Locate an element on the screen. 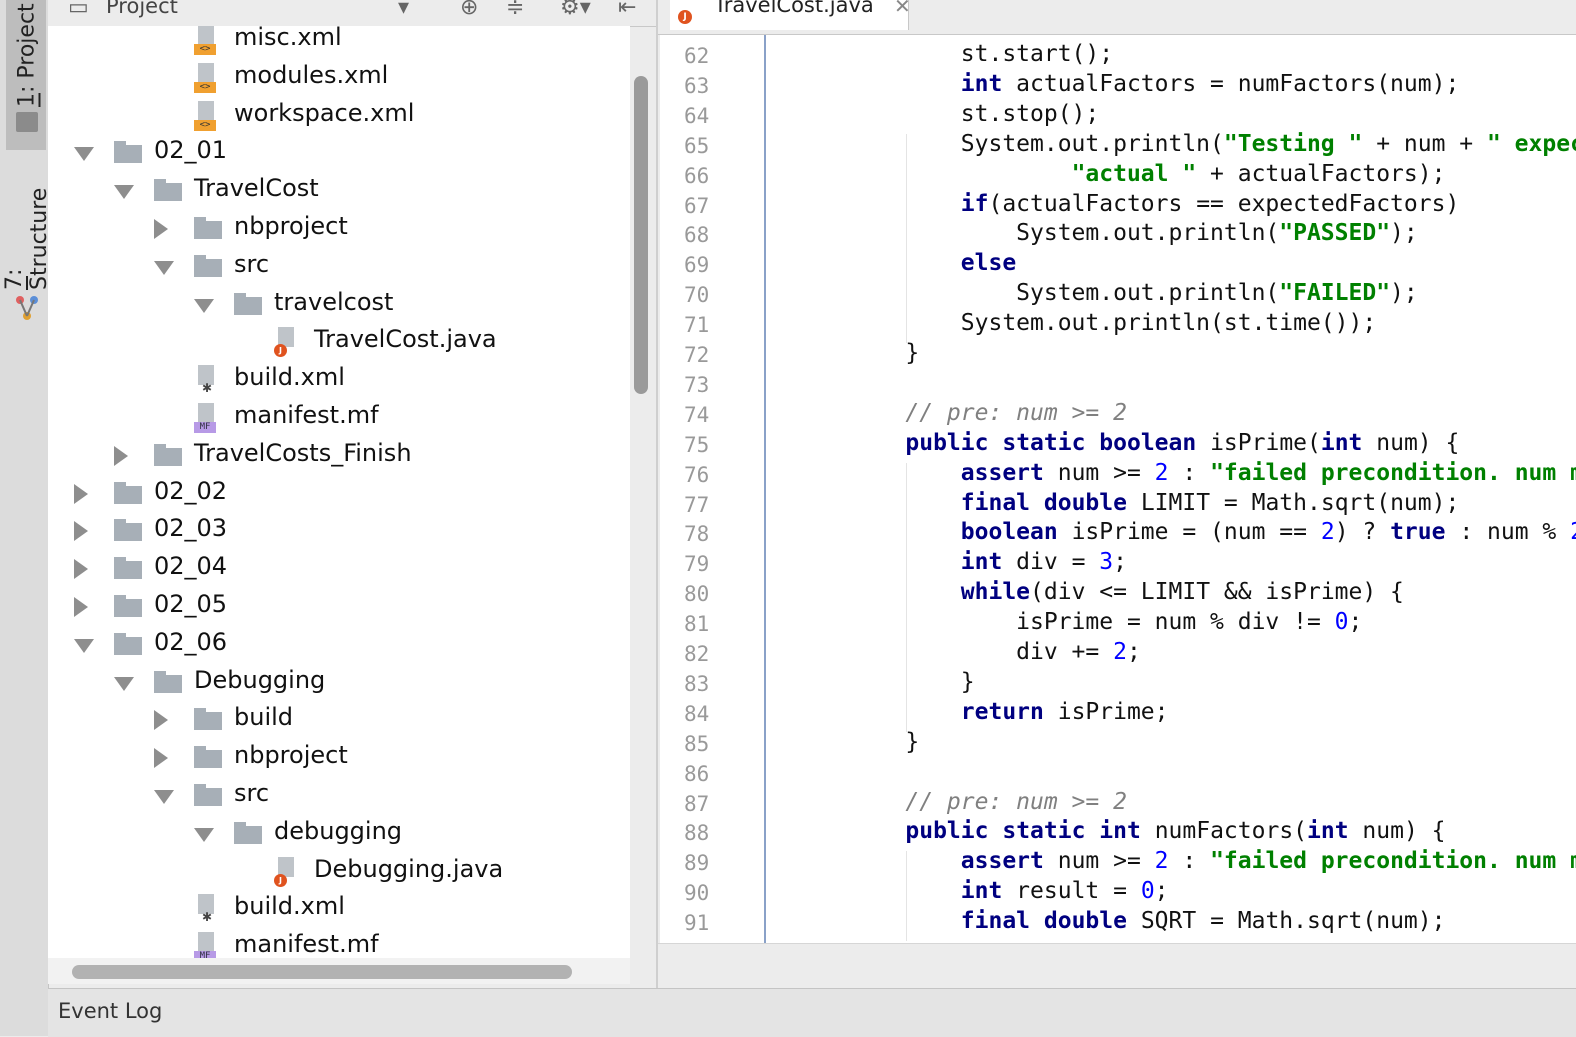 This screenshot has height=1037, width=1576. folder-icon is located at coordinates (128, 606).